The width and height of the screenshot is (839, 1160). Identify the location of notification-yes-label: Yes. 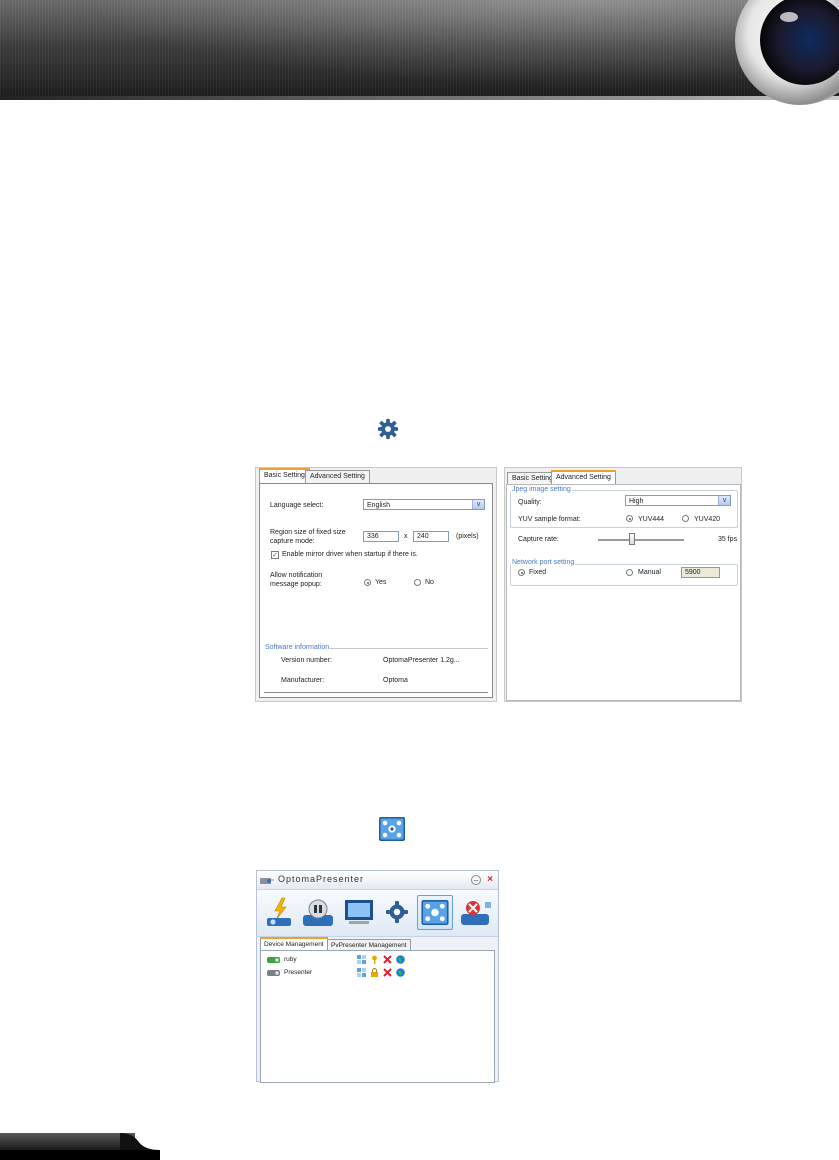
(381, 582).